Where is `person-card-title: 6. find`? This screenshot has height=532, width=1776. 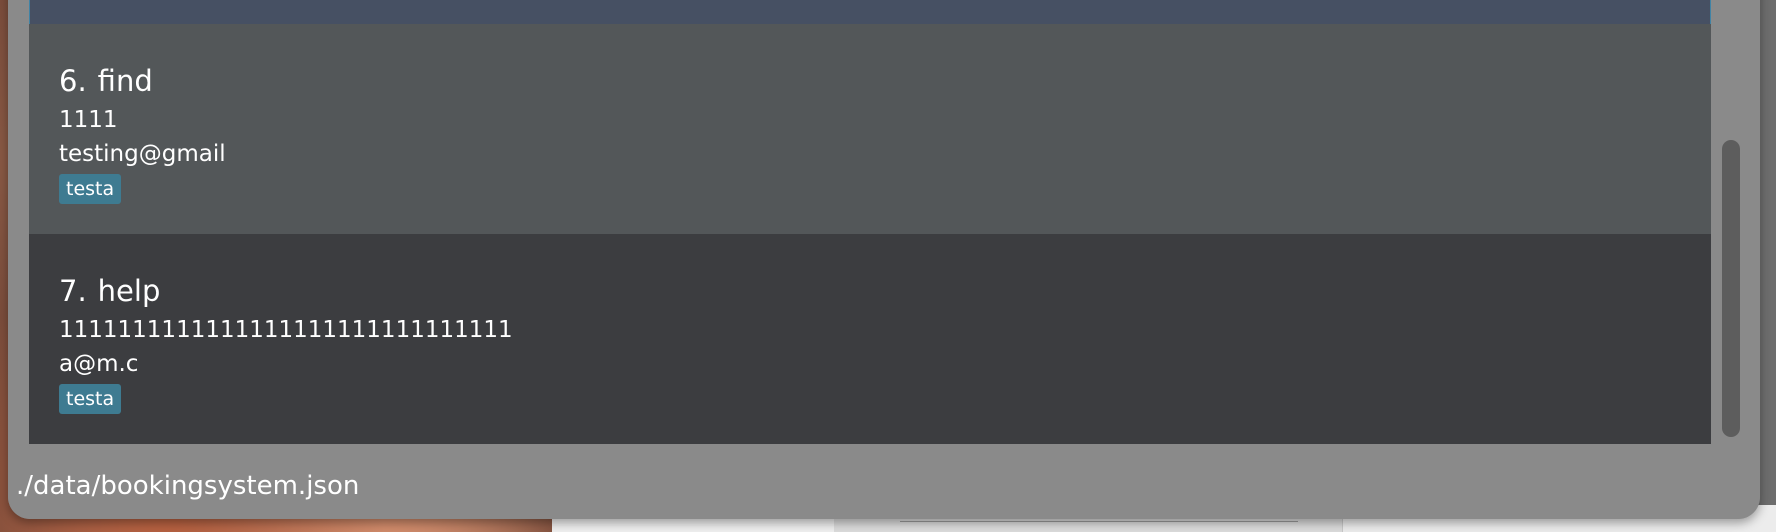 person-card-title: 6. find is located at coordinates (106, 81).